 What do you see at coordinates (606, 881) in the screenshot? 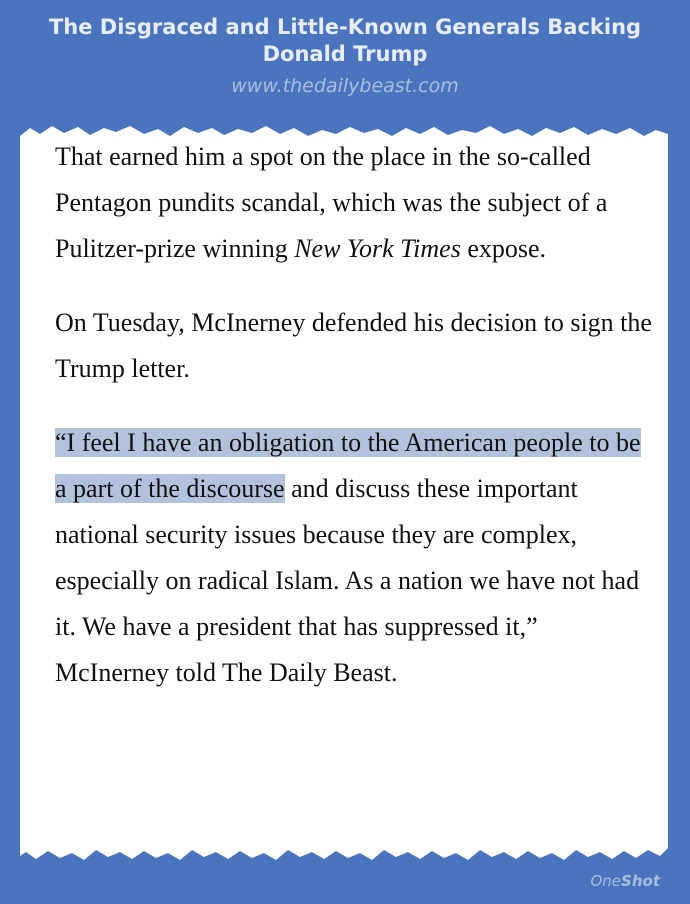
I see `logo-part-one: One` at bounding box center [606, 881].